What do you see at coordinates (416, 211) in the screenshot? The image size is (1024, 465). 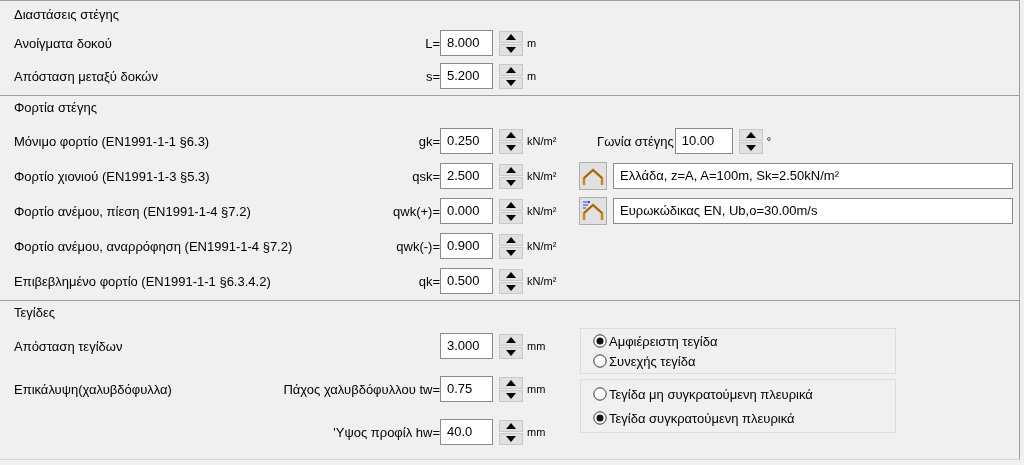 I see `symbol-label: qwk(+)=` at bounding box center [416, 211].